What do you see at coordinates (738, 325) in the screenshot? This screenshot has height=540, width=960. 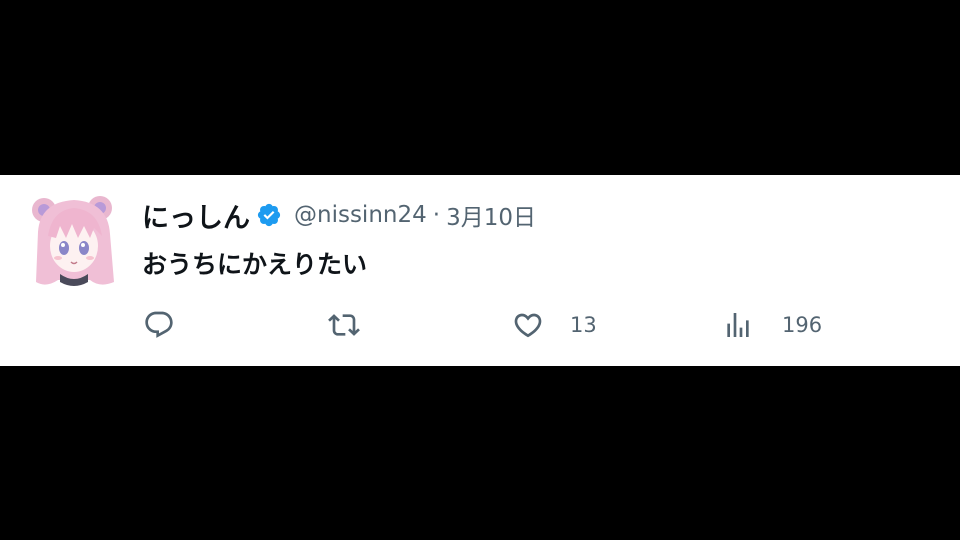 I see `views-bar-chart-icon` at bounding box center [738, 325].